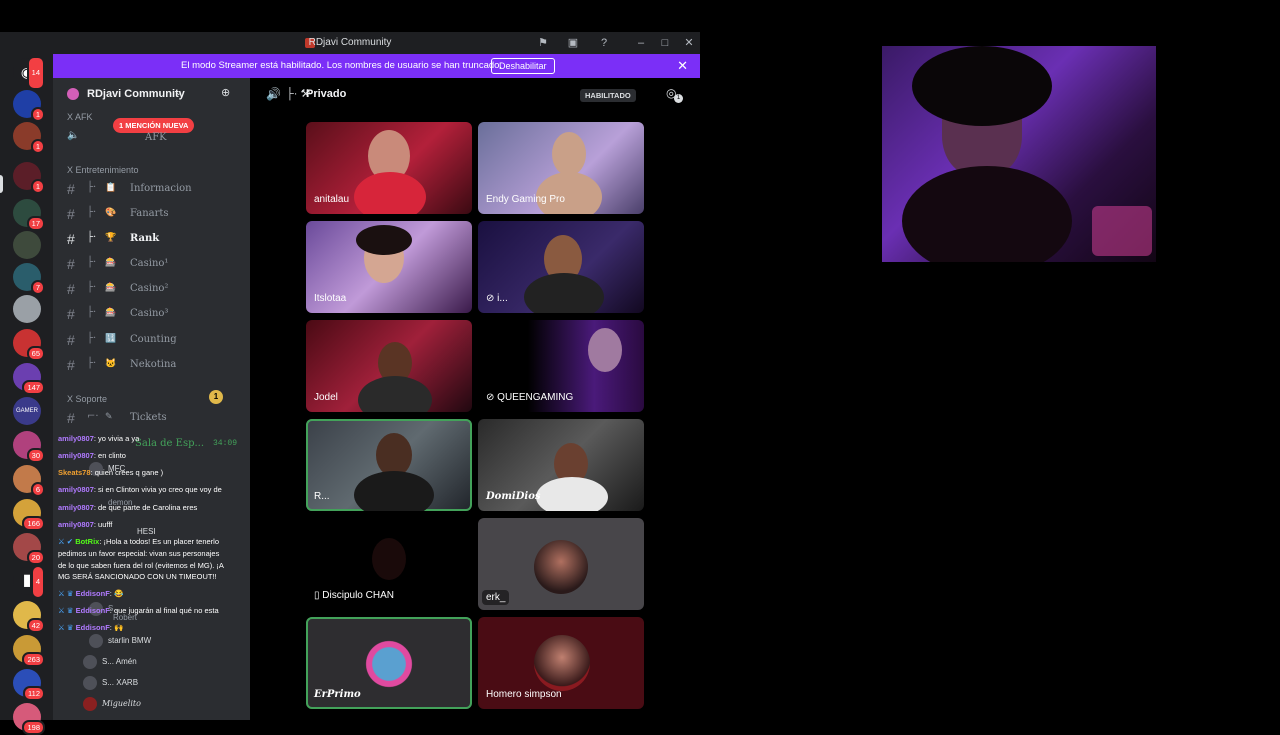  Describe the element at coordinates (561, 366) in the screenshot. I see `video-tile: ⊘ QUEENGAMING` at that location.